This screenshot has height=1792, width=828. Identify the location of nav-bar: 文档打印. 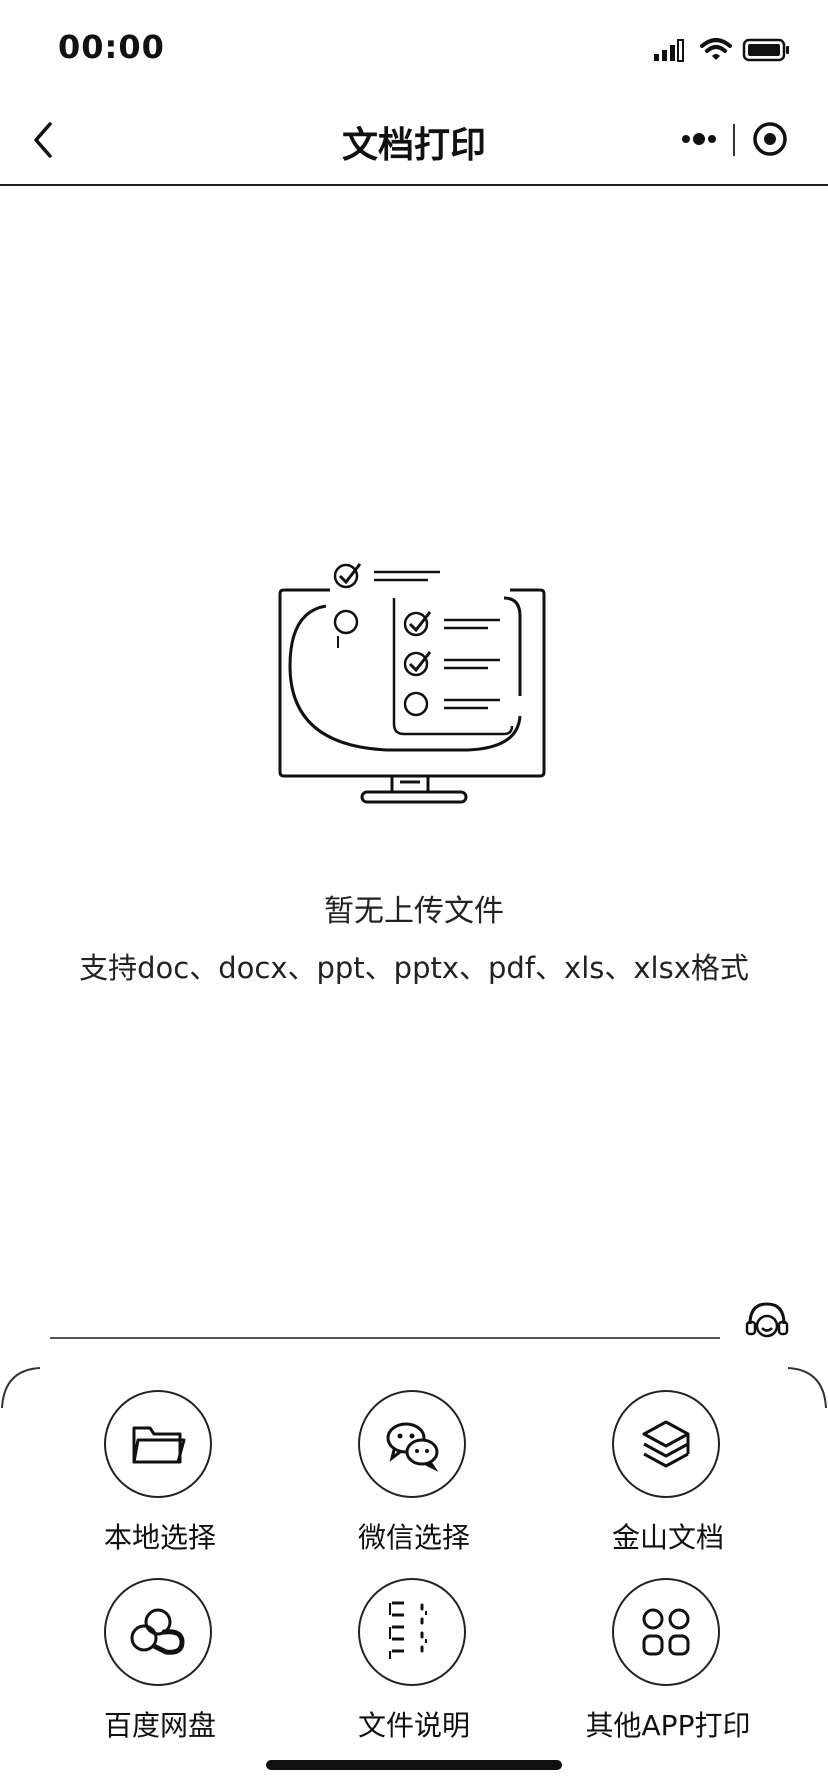
(414, 141).